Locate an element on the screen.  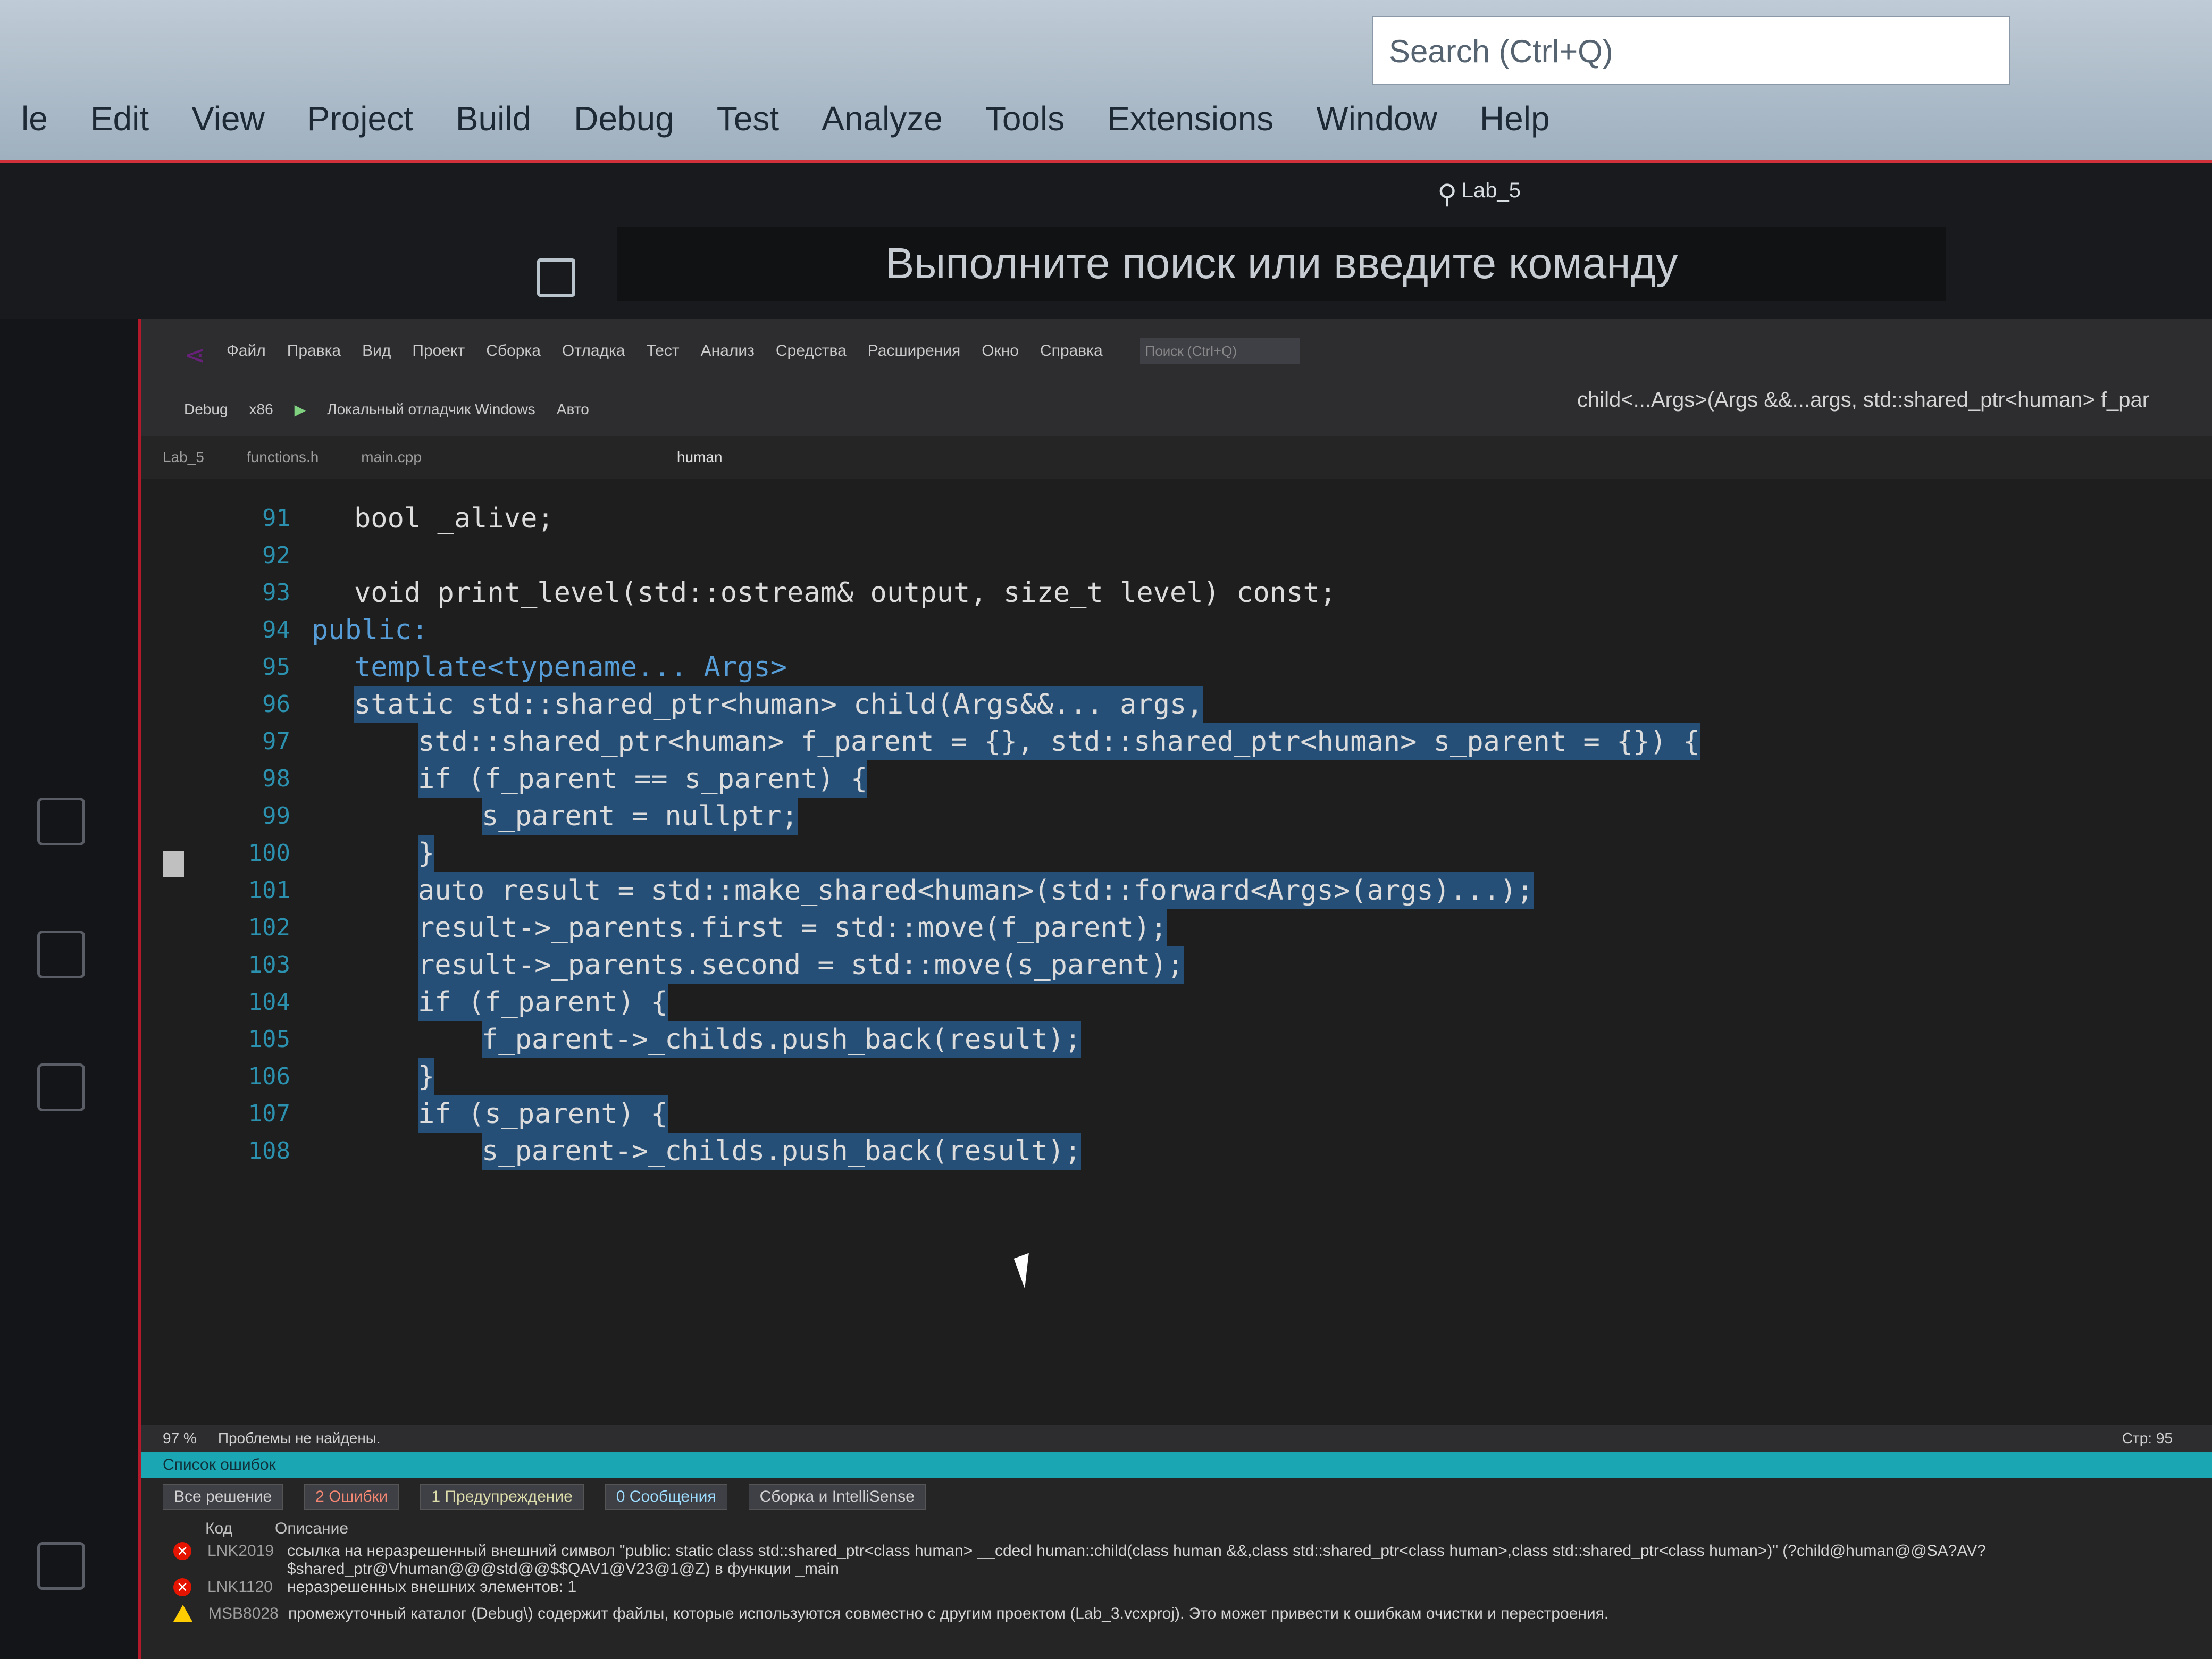
search-icon: ⚲ is located at coordinates (1447, 194).